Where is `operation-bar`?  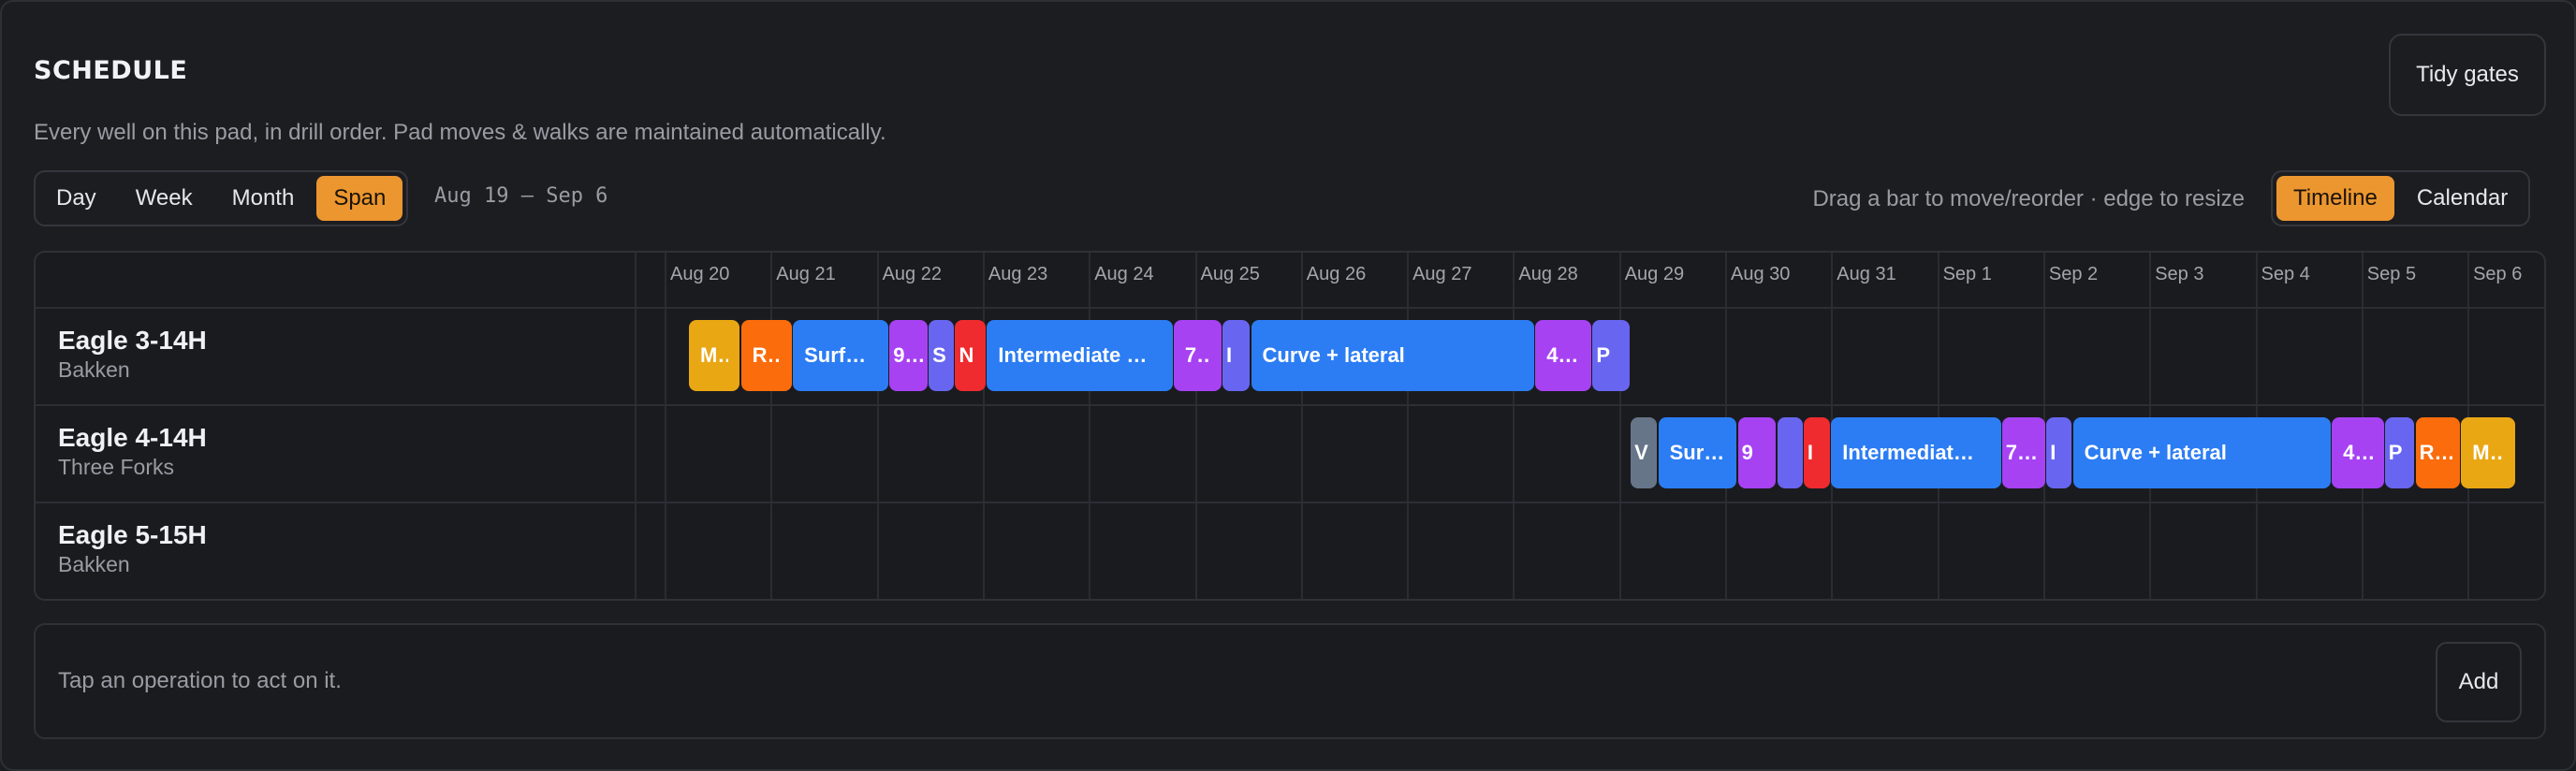
operation-bar is located at coordinates (1790, 452).